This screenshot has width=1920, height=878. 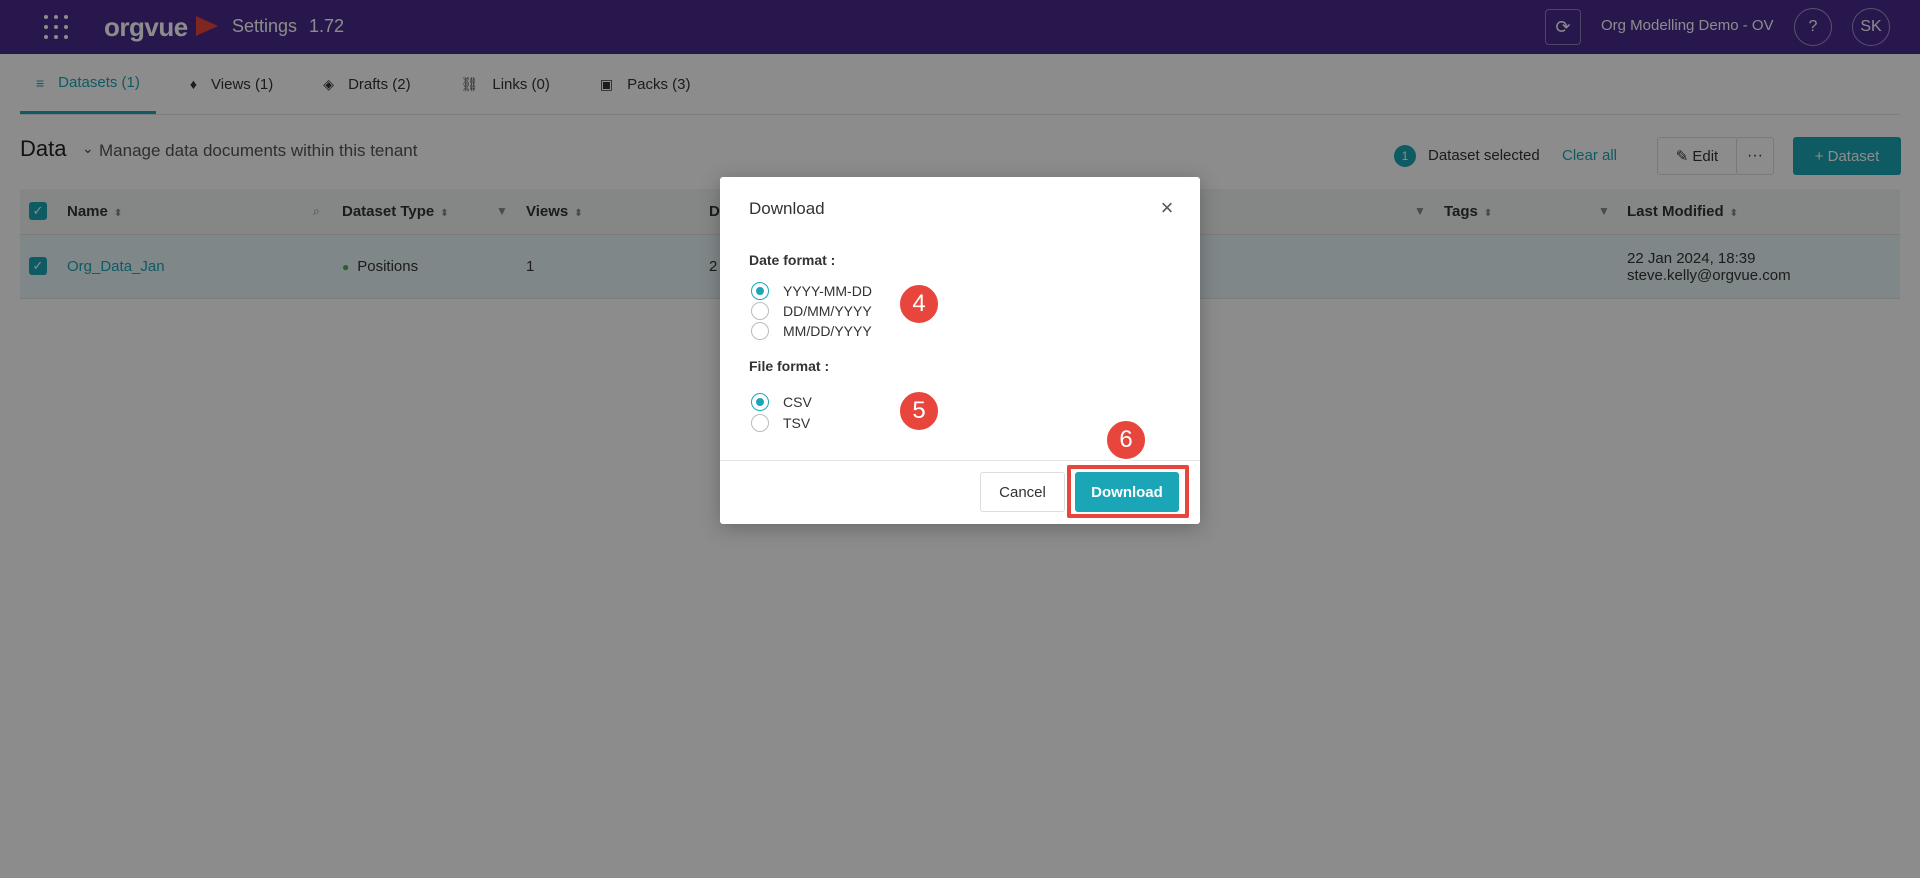 I want to click on step-marker-4: 4, so click(x=919, y=304).